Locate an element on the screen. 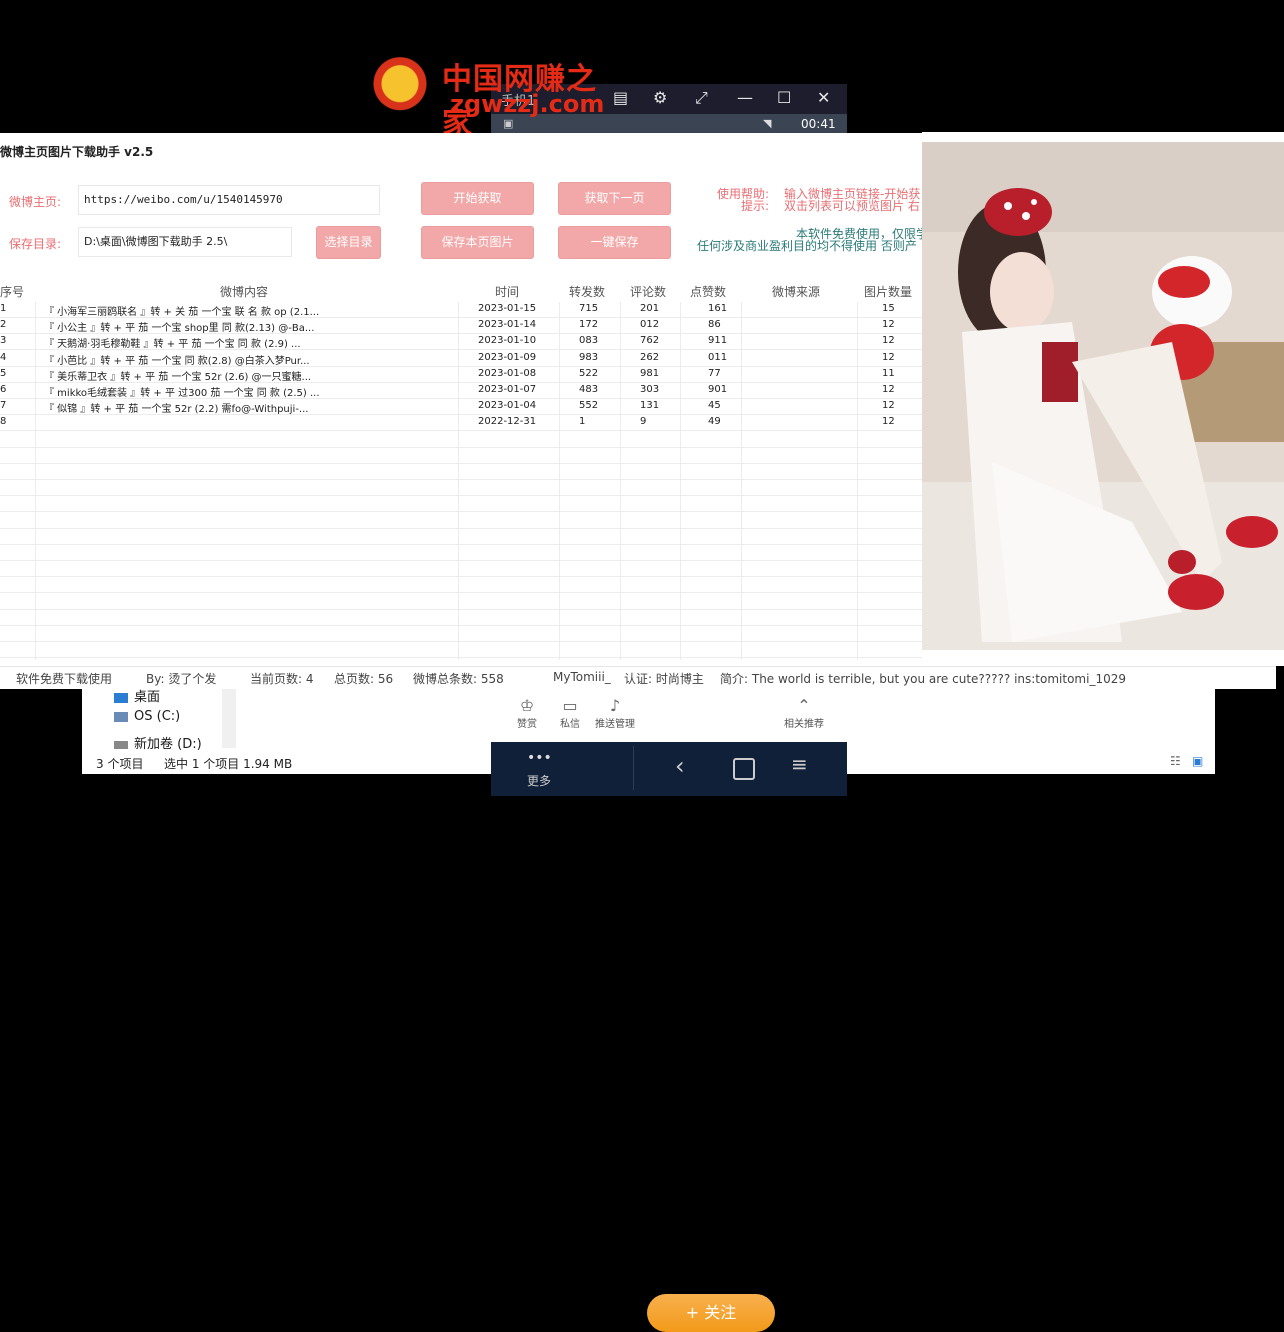 The height and width of the screenshot is (1332, 1284). explorer-nav-pane: 桌面 OS (C:) 新加卷 (D:) is located at coordinates (160, 717).